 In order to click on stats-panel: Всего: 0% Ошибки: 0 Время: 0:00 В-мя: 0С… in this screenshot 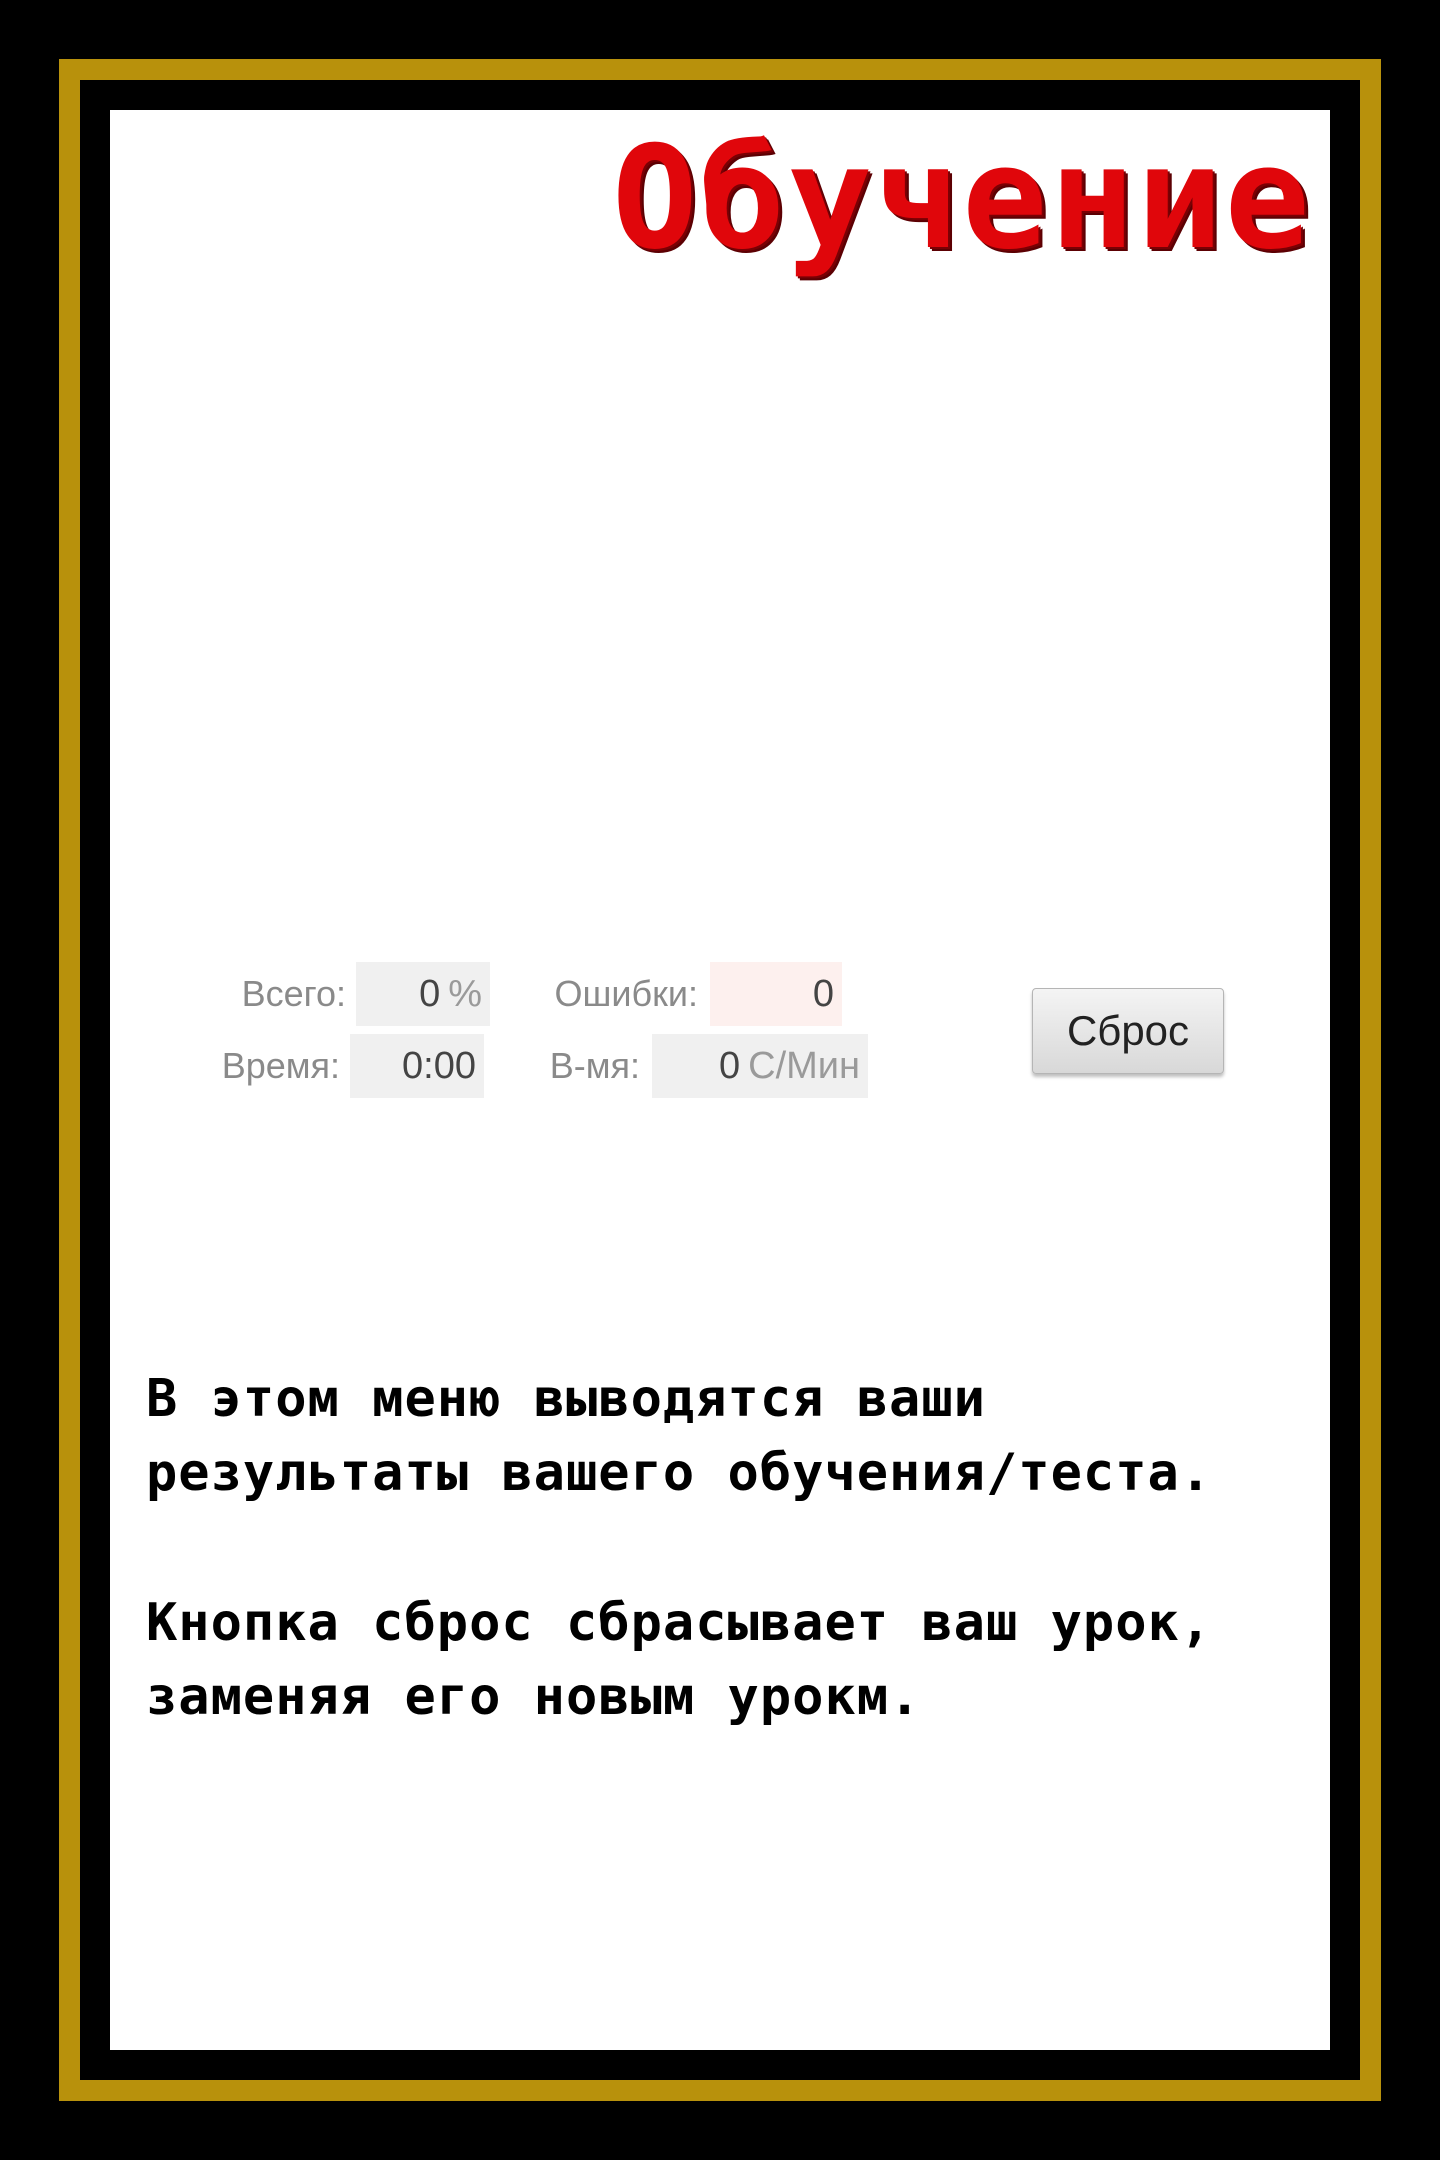, I will do `click(550, 1042)`.